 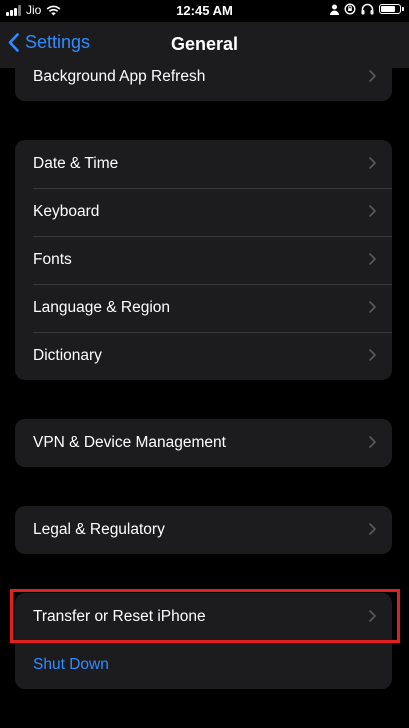 What do you see at coordinates (99, 529) in the screenshot?
I see `row-label: Legal & Regulatory` at bounding box center [99, 529].